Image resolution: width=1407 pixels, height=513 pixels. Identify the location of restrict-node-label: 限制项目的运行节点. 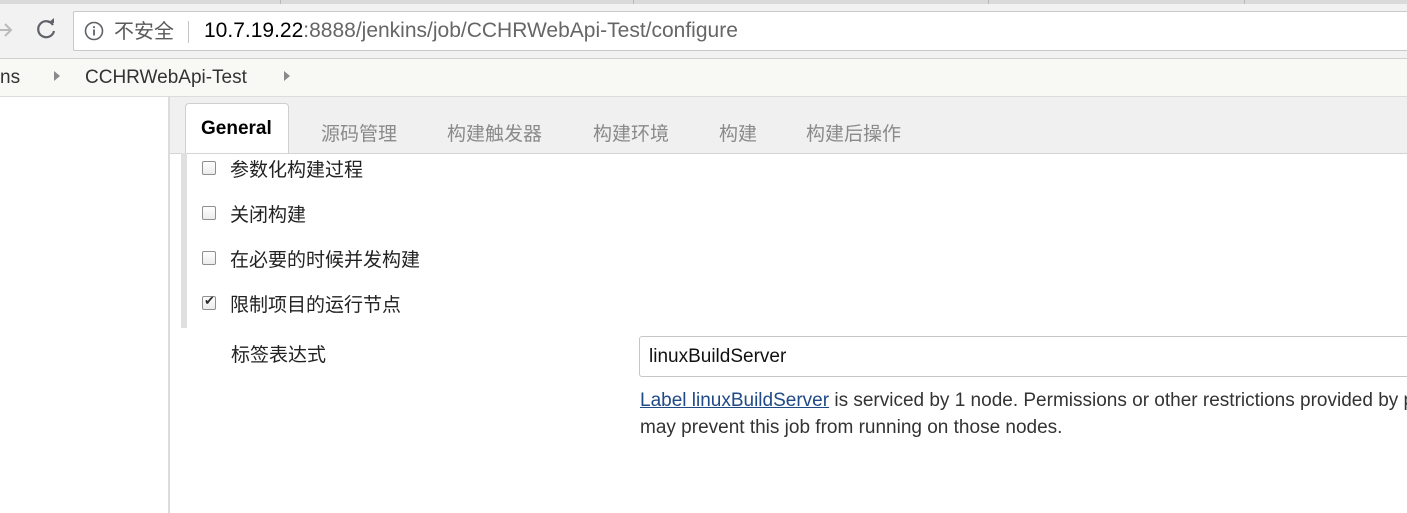
(315, 305).